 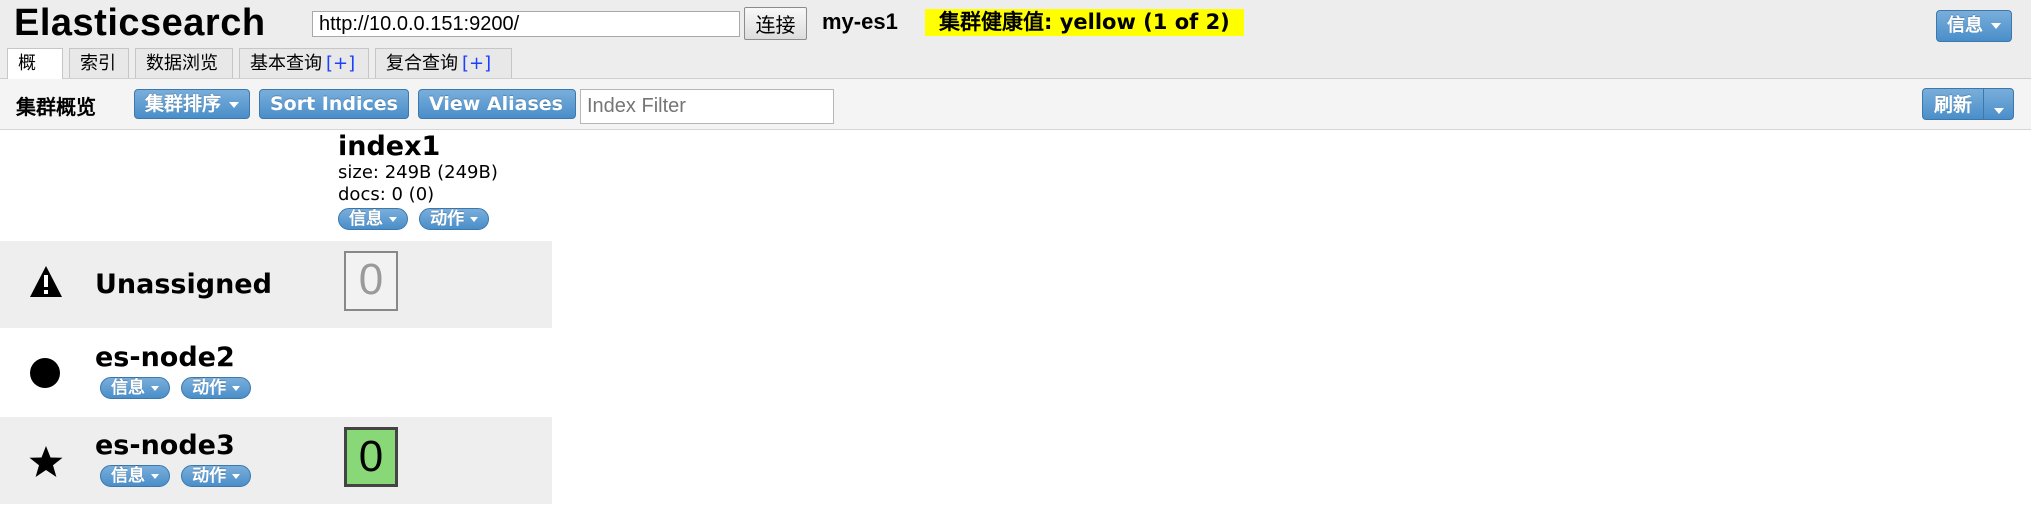 What do you see at coordinates (165, 357) in the screenshot?
I see `node-name: es-node2` at bounding box center [165, 357].